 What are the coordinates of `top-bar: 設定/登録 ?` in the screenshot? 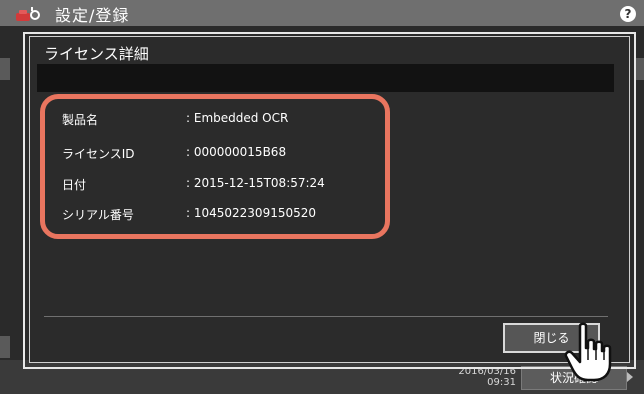 It's located at (322, 13).